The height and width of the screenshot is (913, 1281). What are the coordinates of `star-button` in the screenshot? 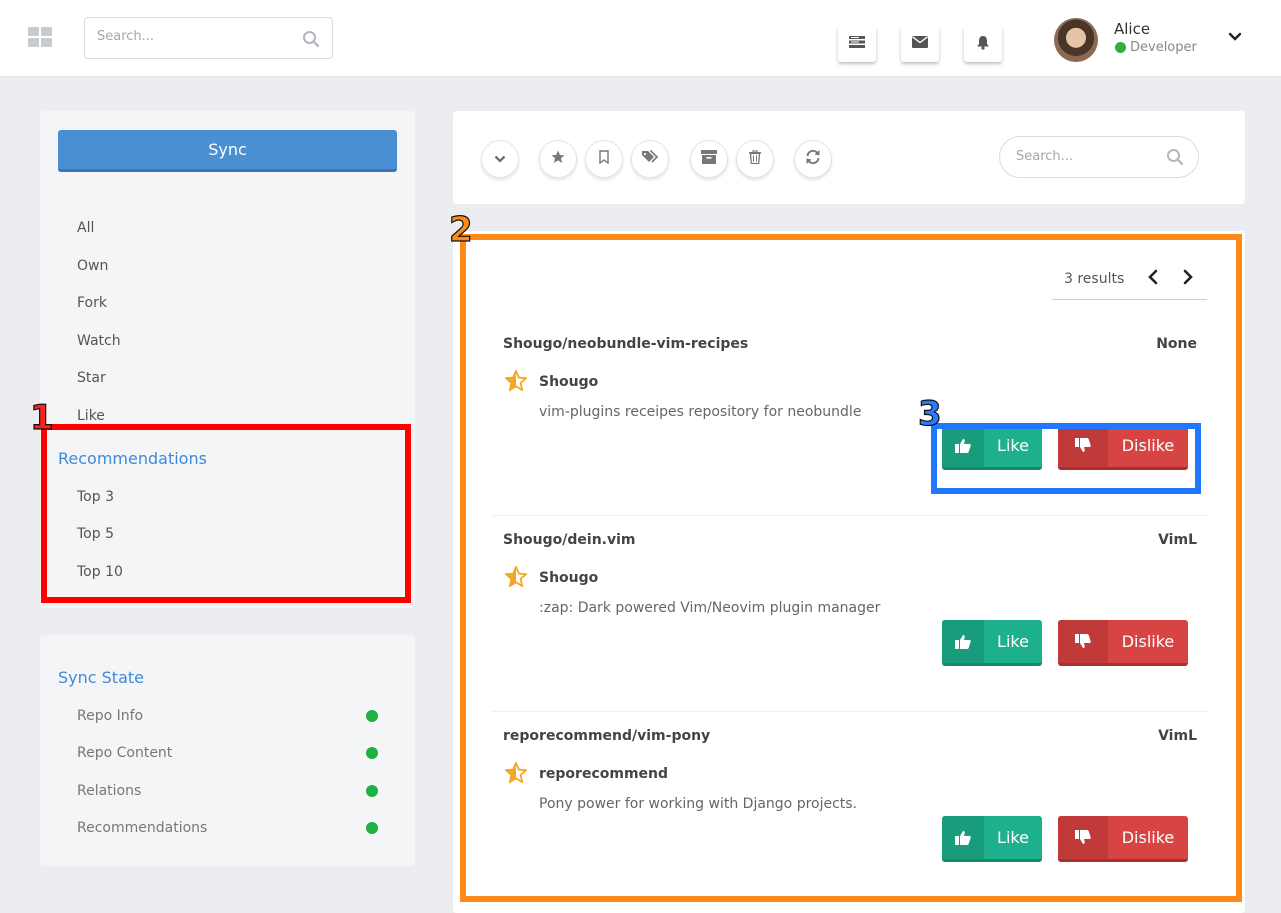 It's located at (558, 159).